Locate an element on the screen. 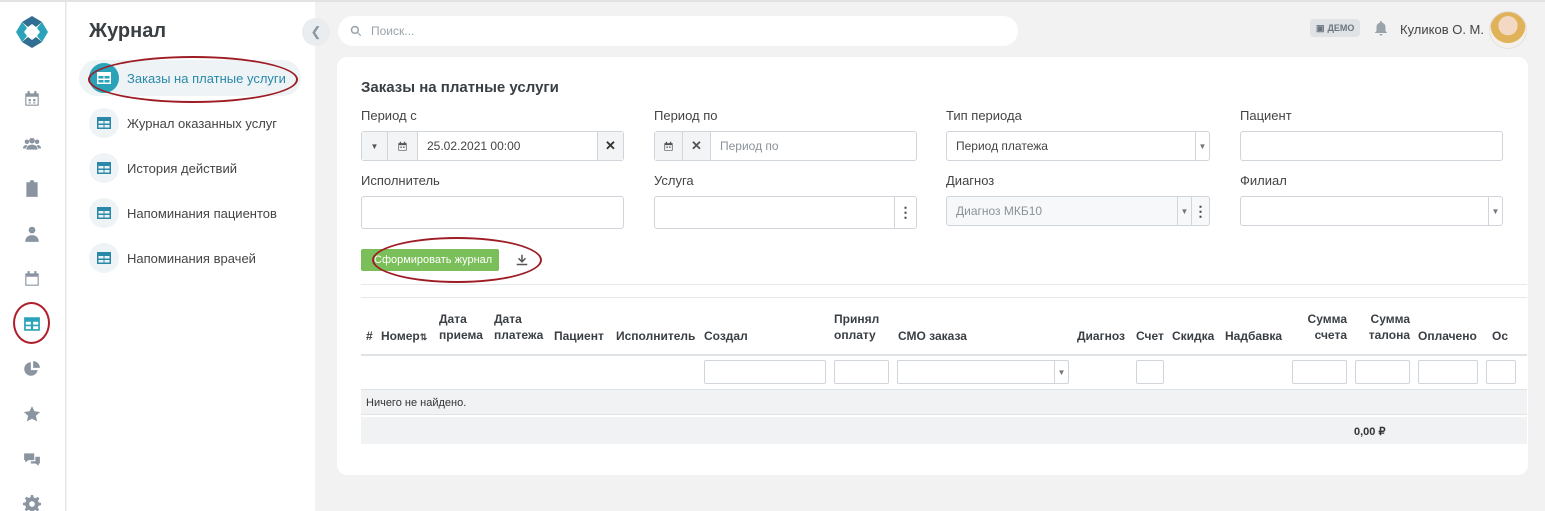 This screenshot has height=511, width=1545. period-from-field: ▼ 25.02.2021 00:00 ✕ is located at coordinates (492, 146).